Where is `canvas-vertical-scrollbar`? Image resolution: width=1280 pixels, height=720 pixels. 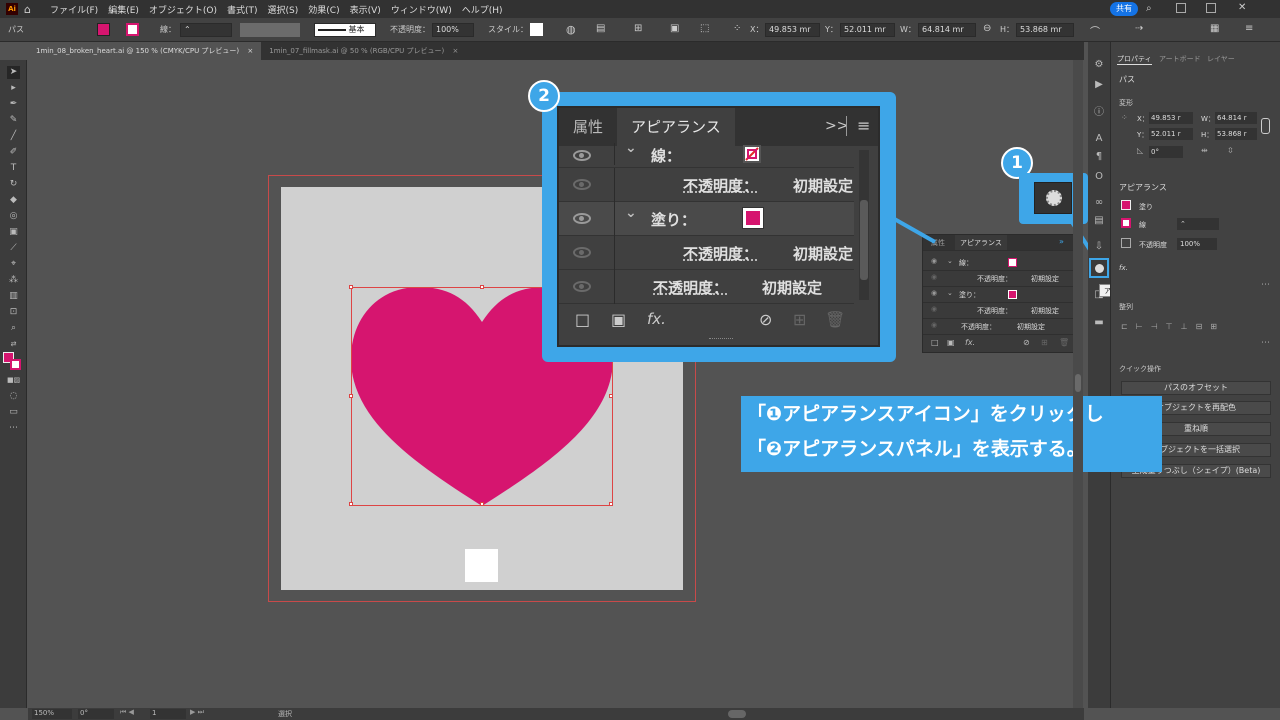
canvas-vertical-scrollbar is located at coordinates (1078, 384).